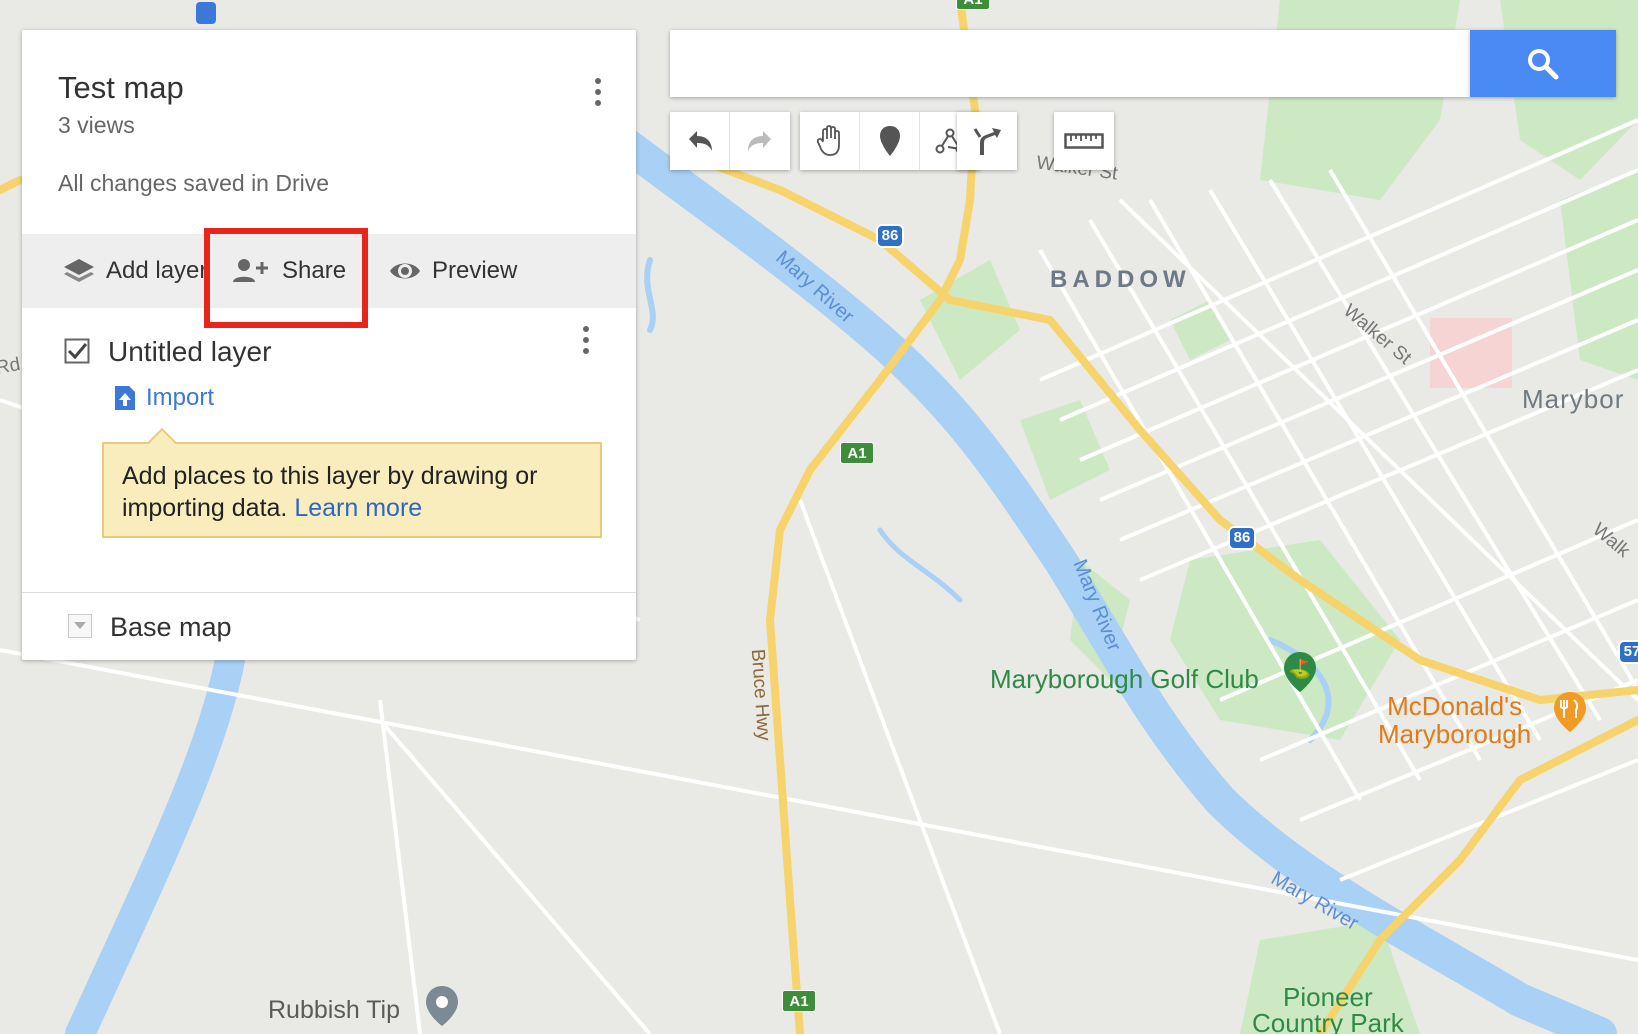 This screenshot has width=1638, height=1034. Describe the element at coordinates (125, 398) in the screenshot. I see `upload-file-icon` at that location.